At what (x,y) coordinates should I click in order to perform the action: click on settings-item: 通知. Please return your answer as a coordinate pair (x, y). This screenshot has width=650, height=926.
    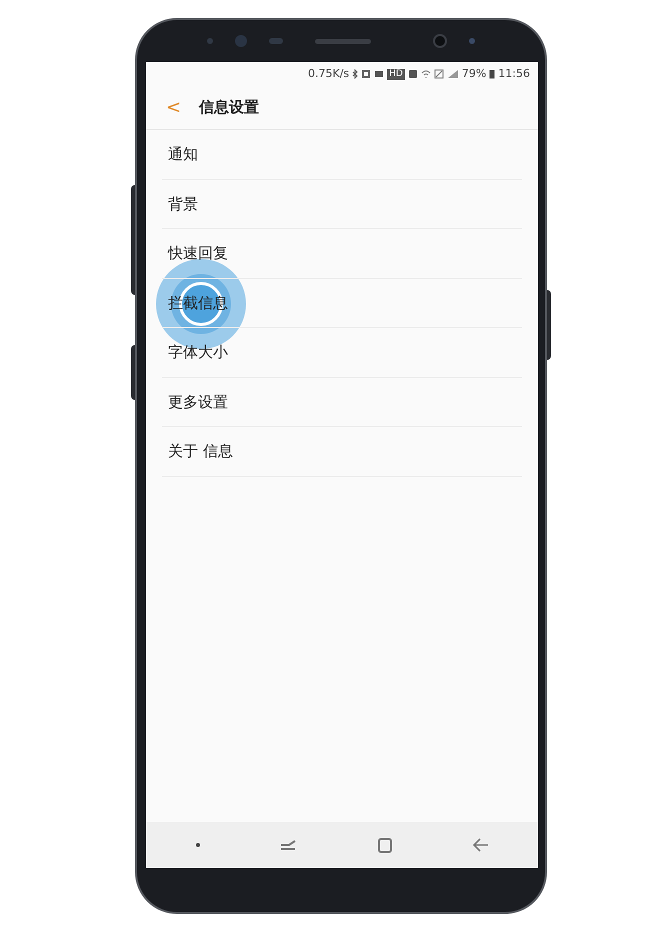
    Looking at the image, I should click on (342, 155).